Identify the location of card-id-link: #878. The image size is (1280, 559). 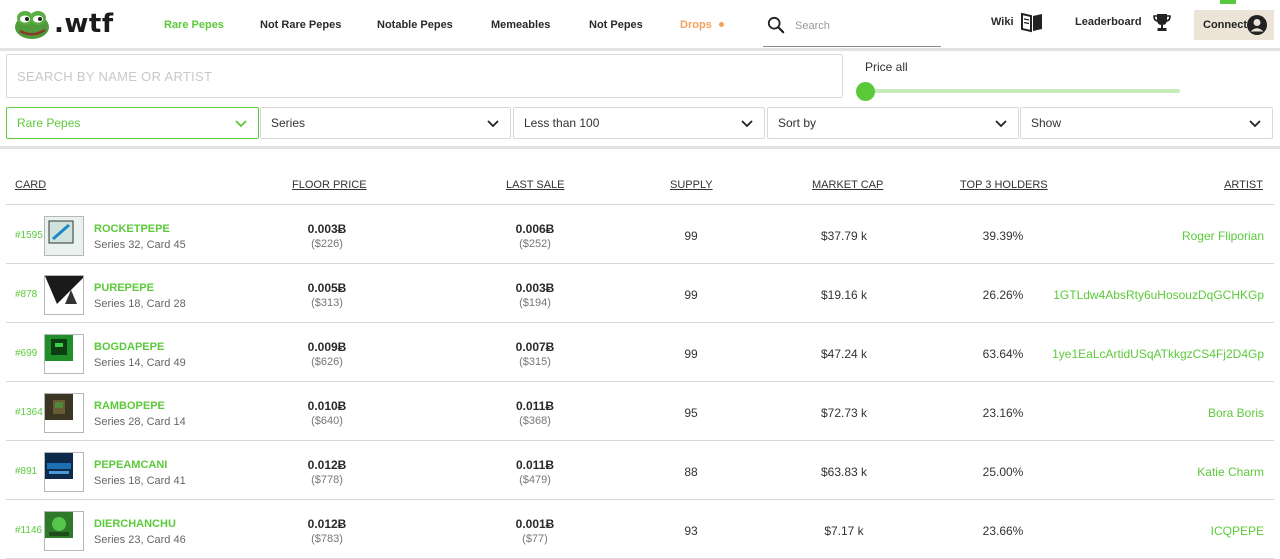
(26, 294).